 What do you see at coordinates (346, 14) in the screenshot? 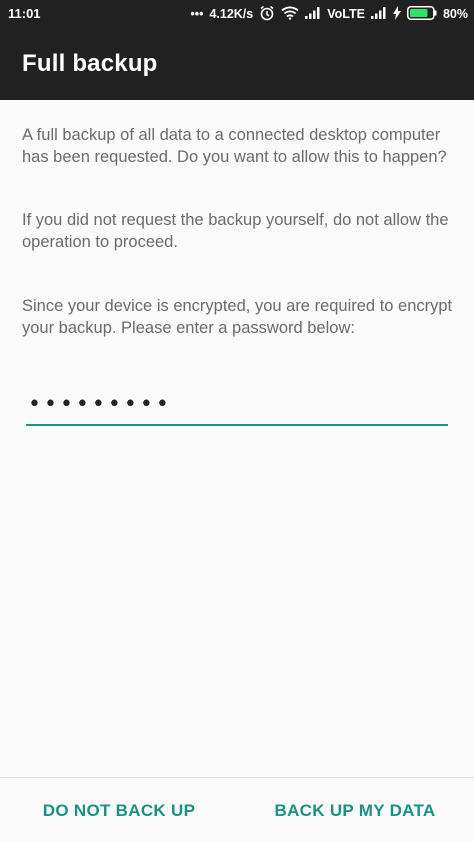
I see `network-type: VoLTE` at bounding box center [346, 14].